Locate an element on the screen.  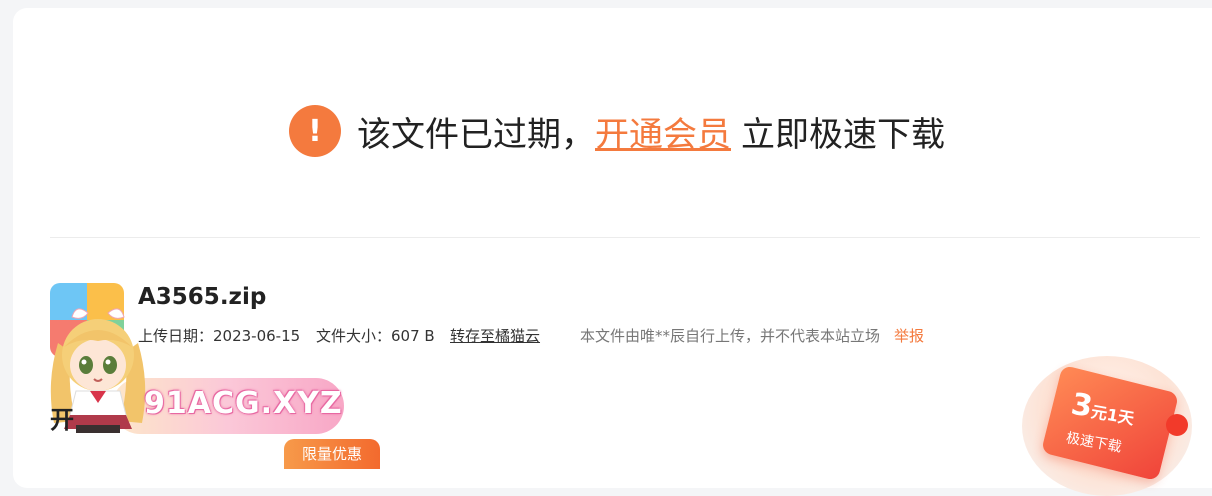
upload-date: 上传日期：2023-06-15 is located at coordinates (219, 336).